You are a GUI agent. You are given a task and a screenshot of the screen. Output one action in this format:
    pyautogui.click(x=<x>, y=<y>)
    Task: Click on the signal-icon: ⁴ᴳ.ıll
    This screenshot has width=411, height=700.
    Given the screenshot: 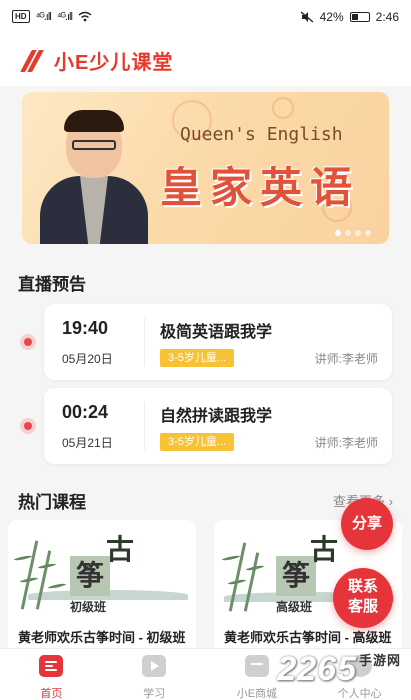 What is the action you would take?
    pyautogui.click(x=43, y=16)
    